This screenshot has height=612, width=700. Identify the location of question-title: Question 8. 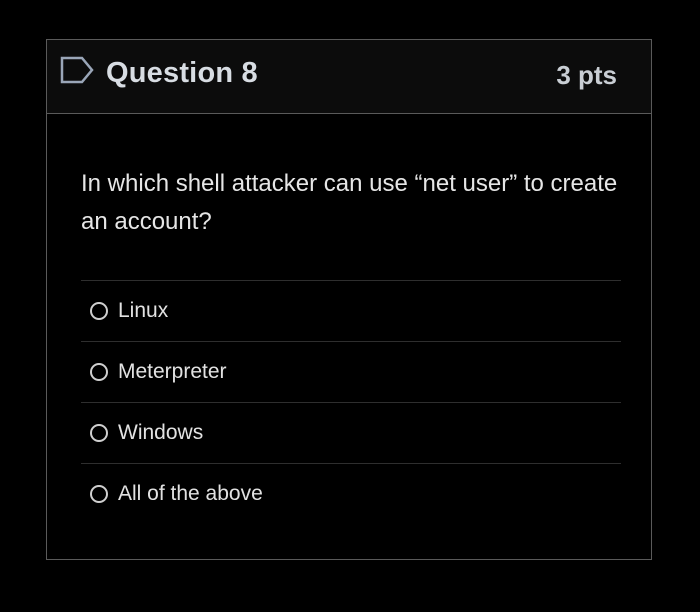
(182, 73).